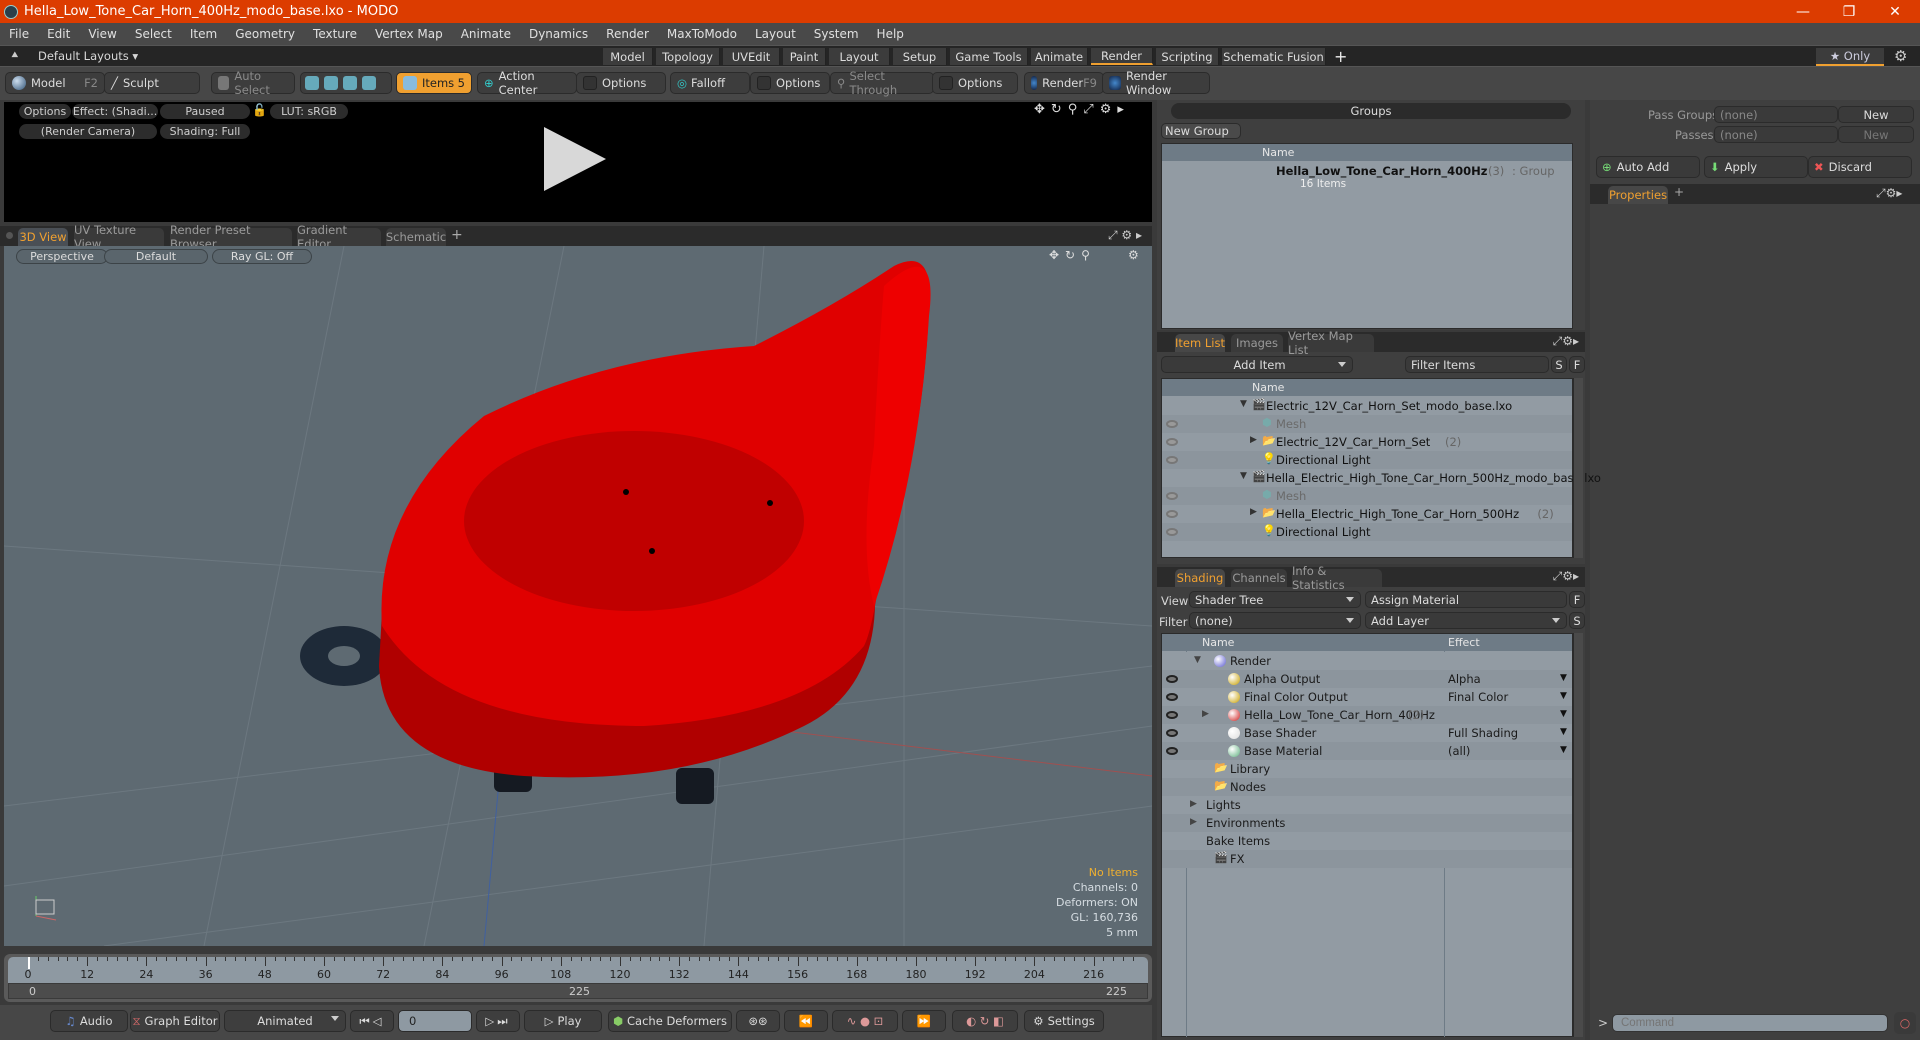 The image size is (1920, 1040). I want to click on menu-item: Item, so click(203, 34).